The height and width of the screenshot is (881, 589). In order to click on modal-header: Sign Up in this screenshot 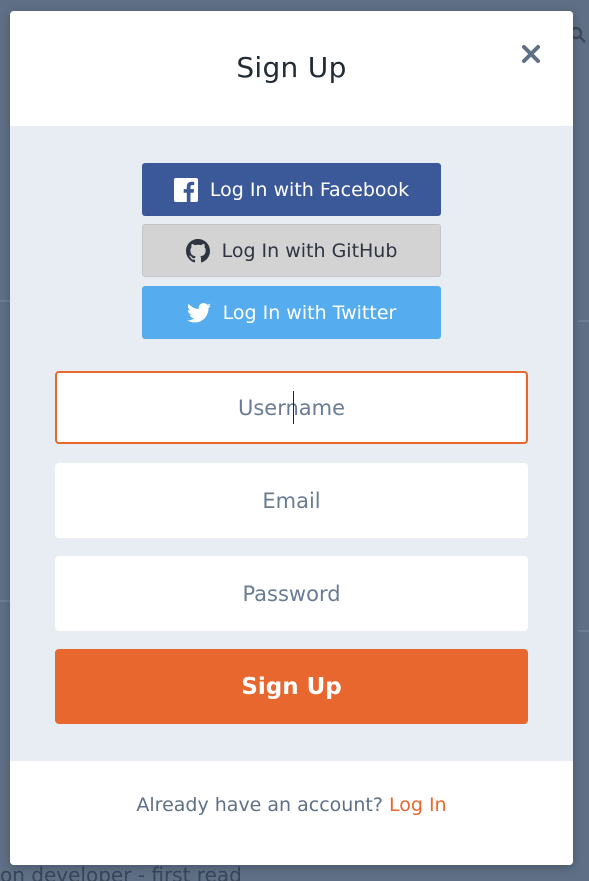, I will do `click(291, 68)`.